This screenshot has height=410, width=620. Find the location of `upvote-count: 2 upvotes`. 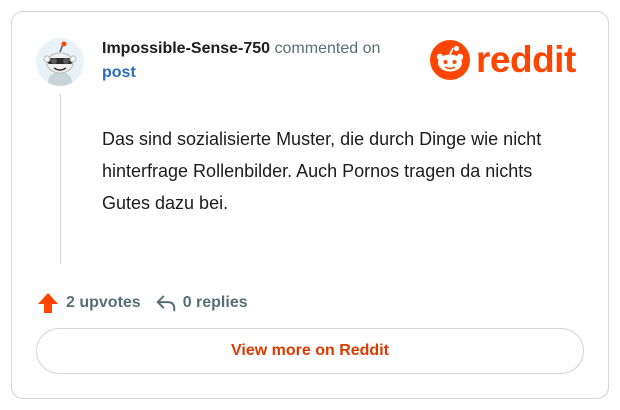

upvote-count: 2 upvotes is located at coordinates (103, 302).